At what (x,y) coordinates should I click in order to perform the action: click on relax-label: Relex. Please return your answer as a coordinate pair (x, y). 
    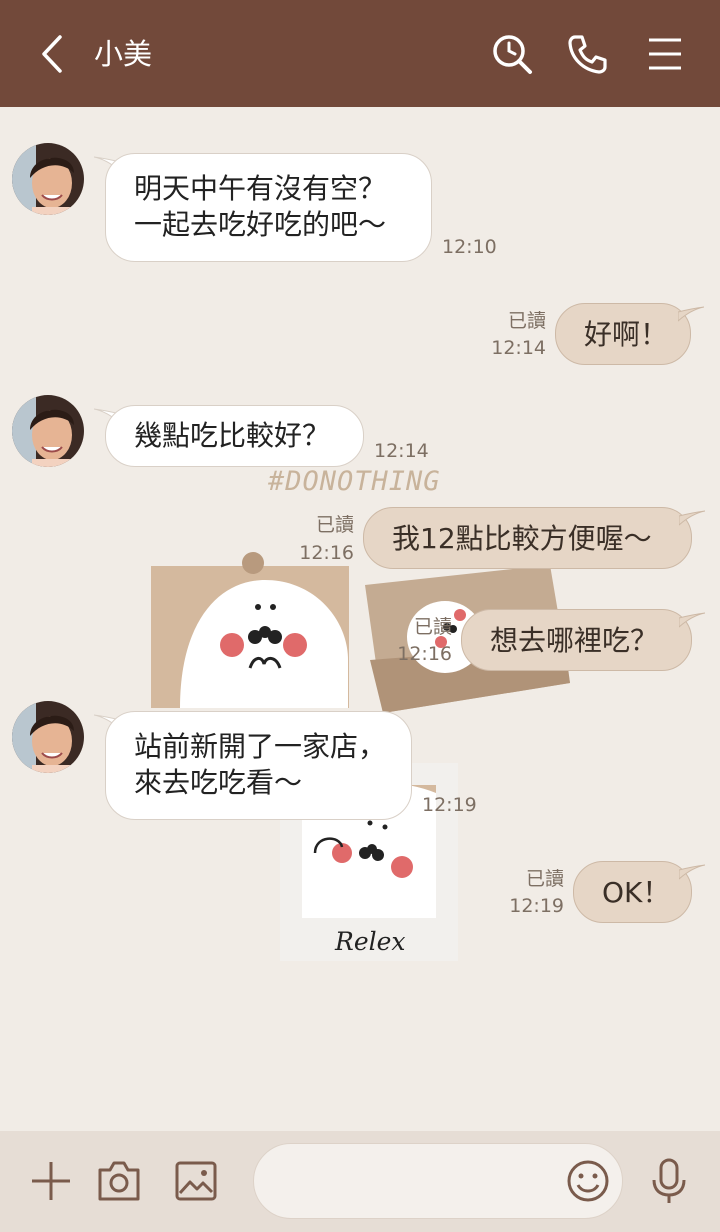
    Looking at the image, I should click on (370, 941).